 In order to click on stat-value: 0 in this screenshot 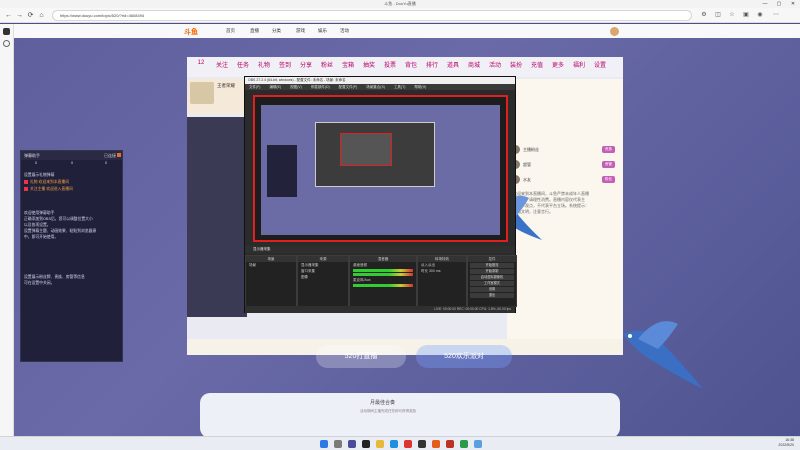, I will do `click(36, 163)`.